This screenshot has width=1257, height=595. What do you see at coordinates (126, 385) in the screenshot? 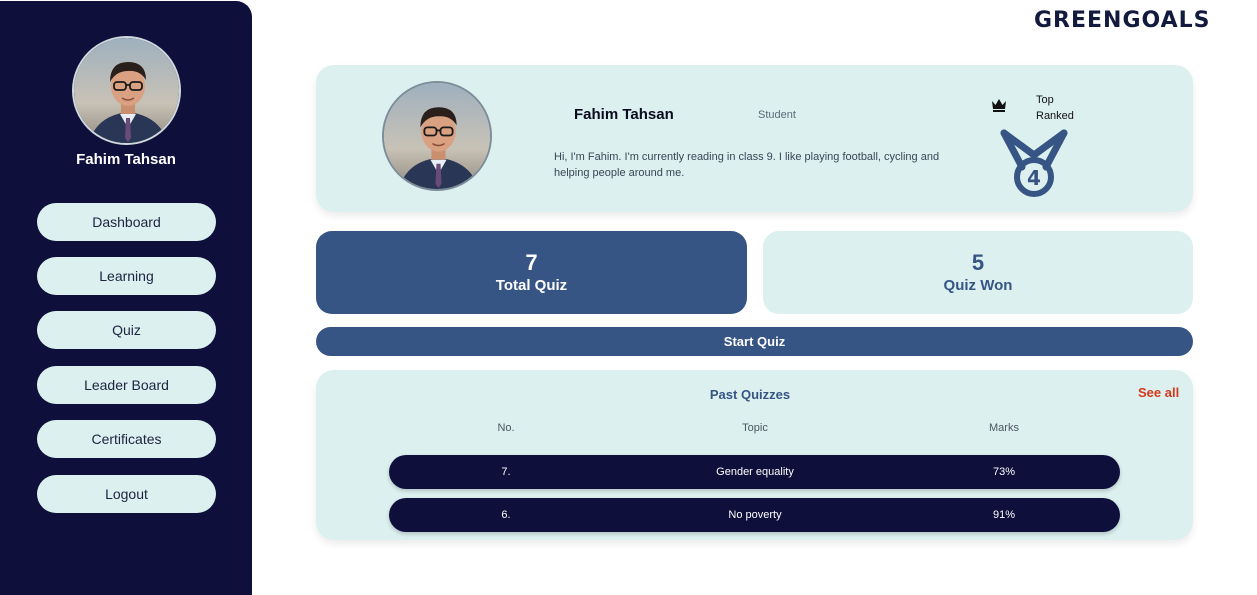
I see `sidebar-item-leader-board: Leader Board` at bounding box center [126, 385].